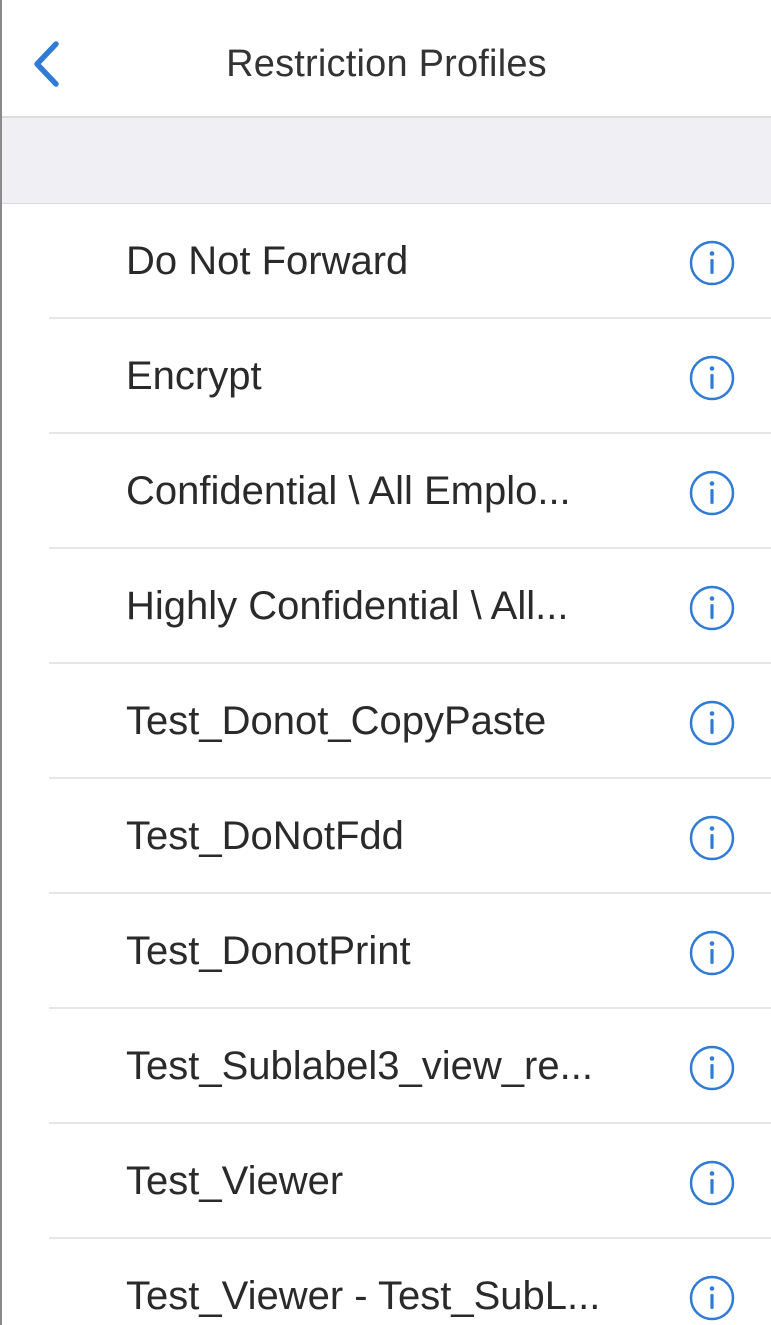  I want to click on list-item-label: Do Not Forward, so click(267, 261).